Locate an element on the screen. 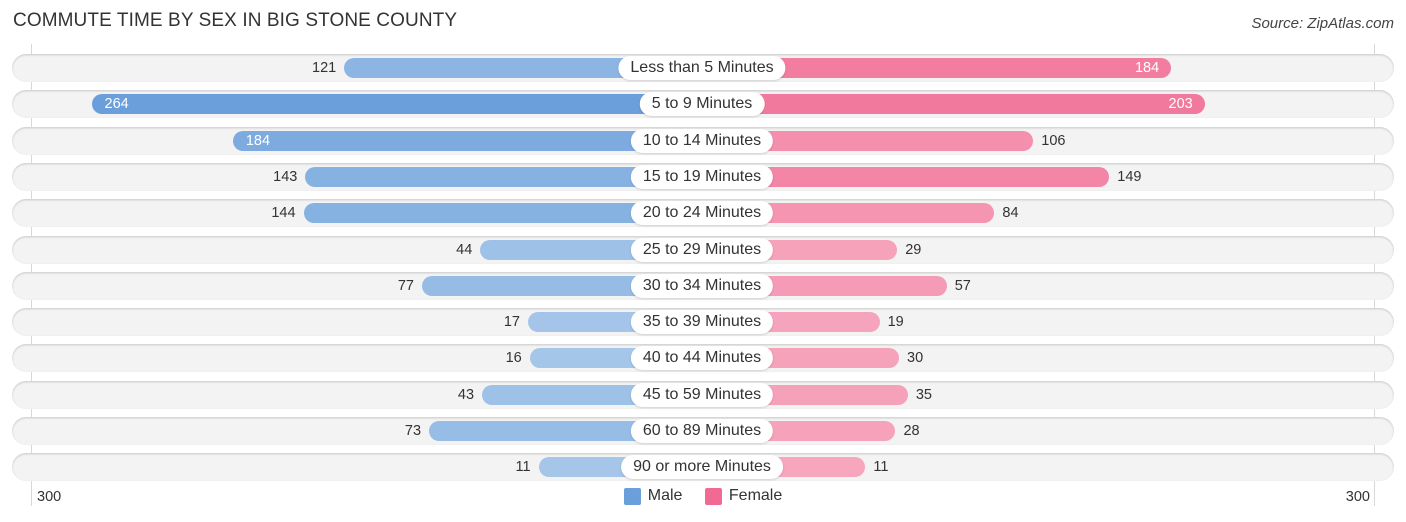 This screenshot has width=1406, height=522. legend: Male Female is located at coordinates (703, 498).